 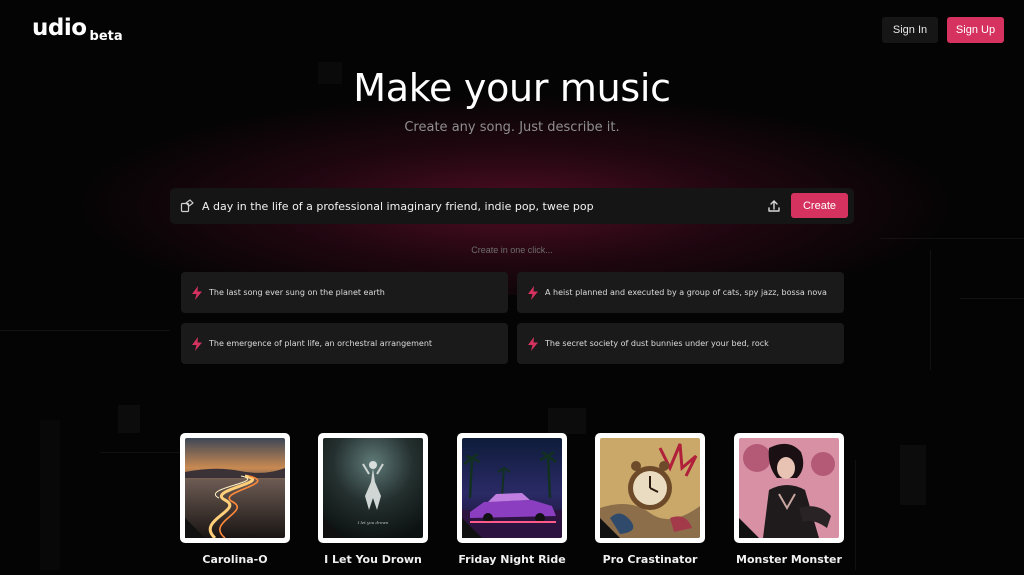 What do you see at coordinates (59, 28) in the screenshot?
I see `logo-wordmark: udio` at bounding box center [59, 28].